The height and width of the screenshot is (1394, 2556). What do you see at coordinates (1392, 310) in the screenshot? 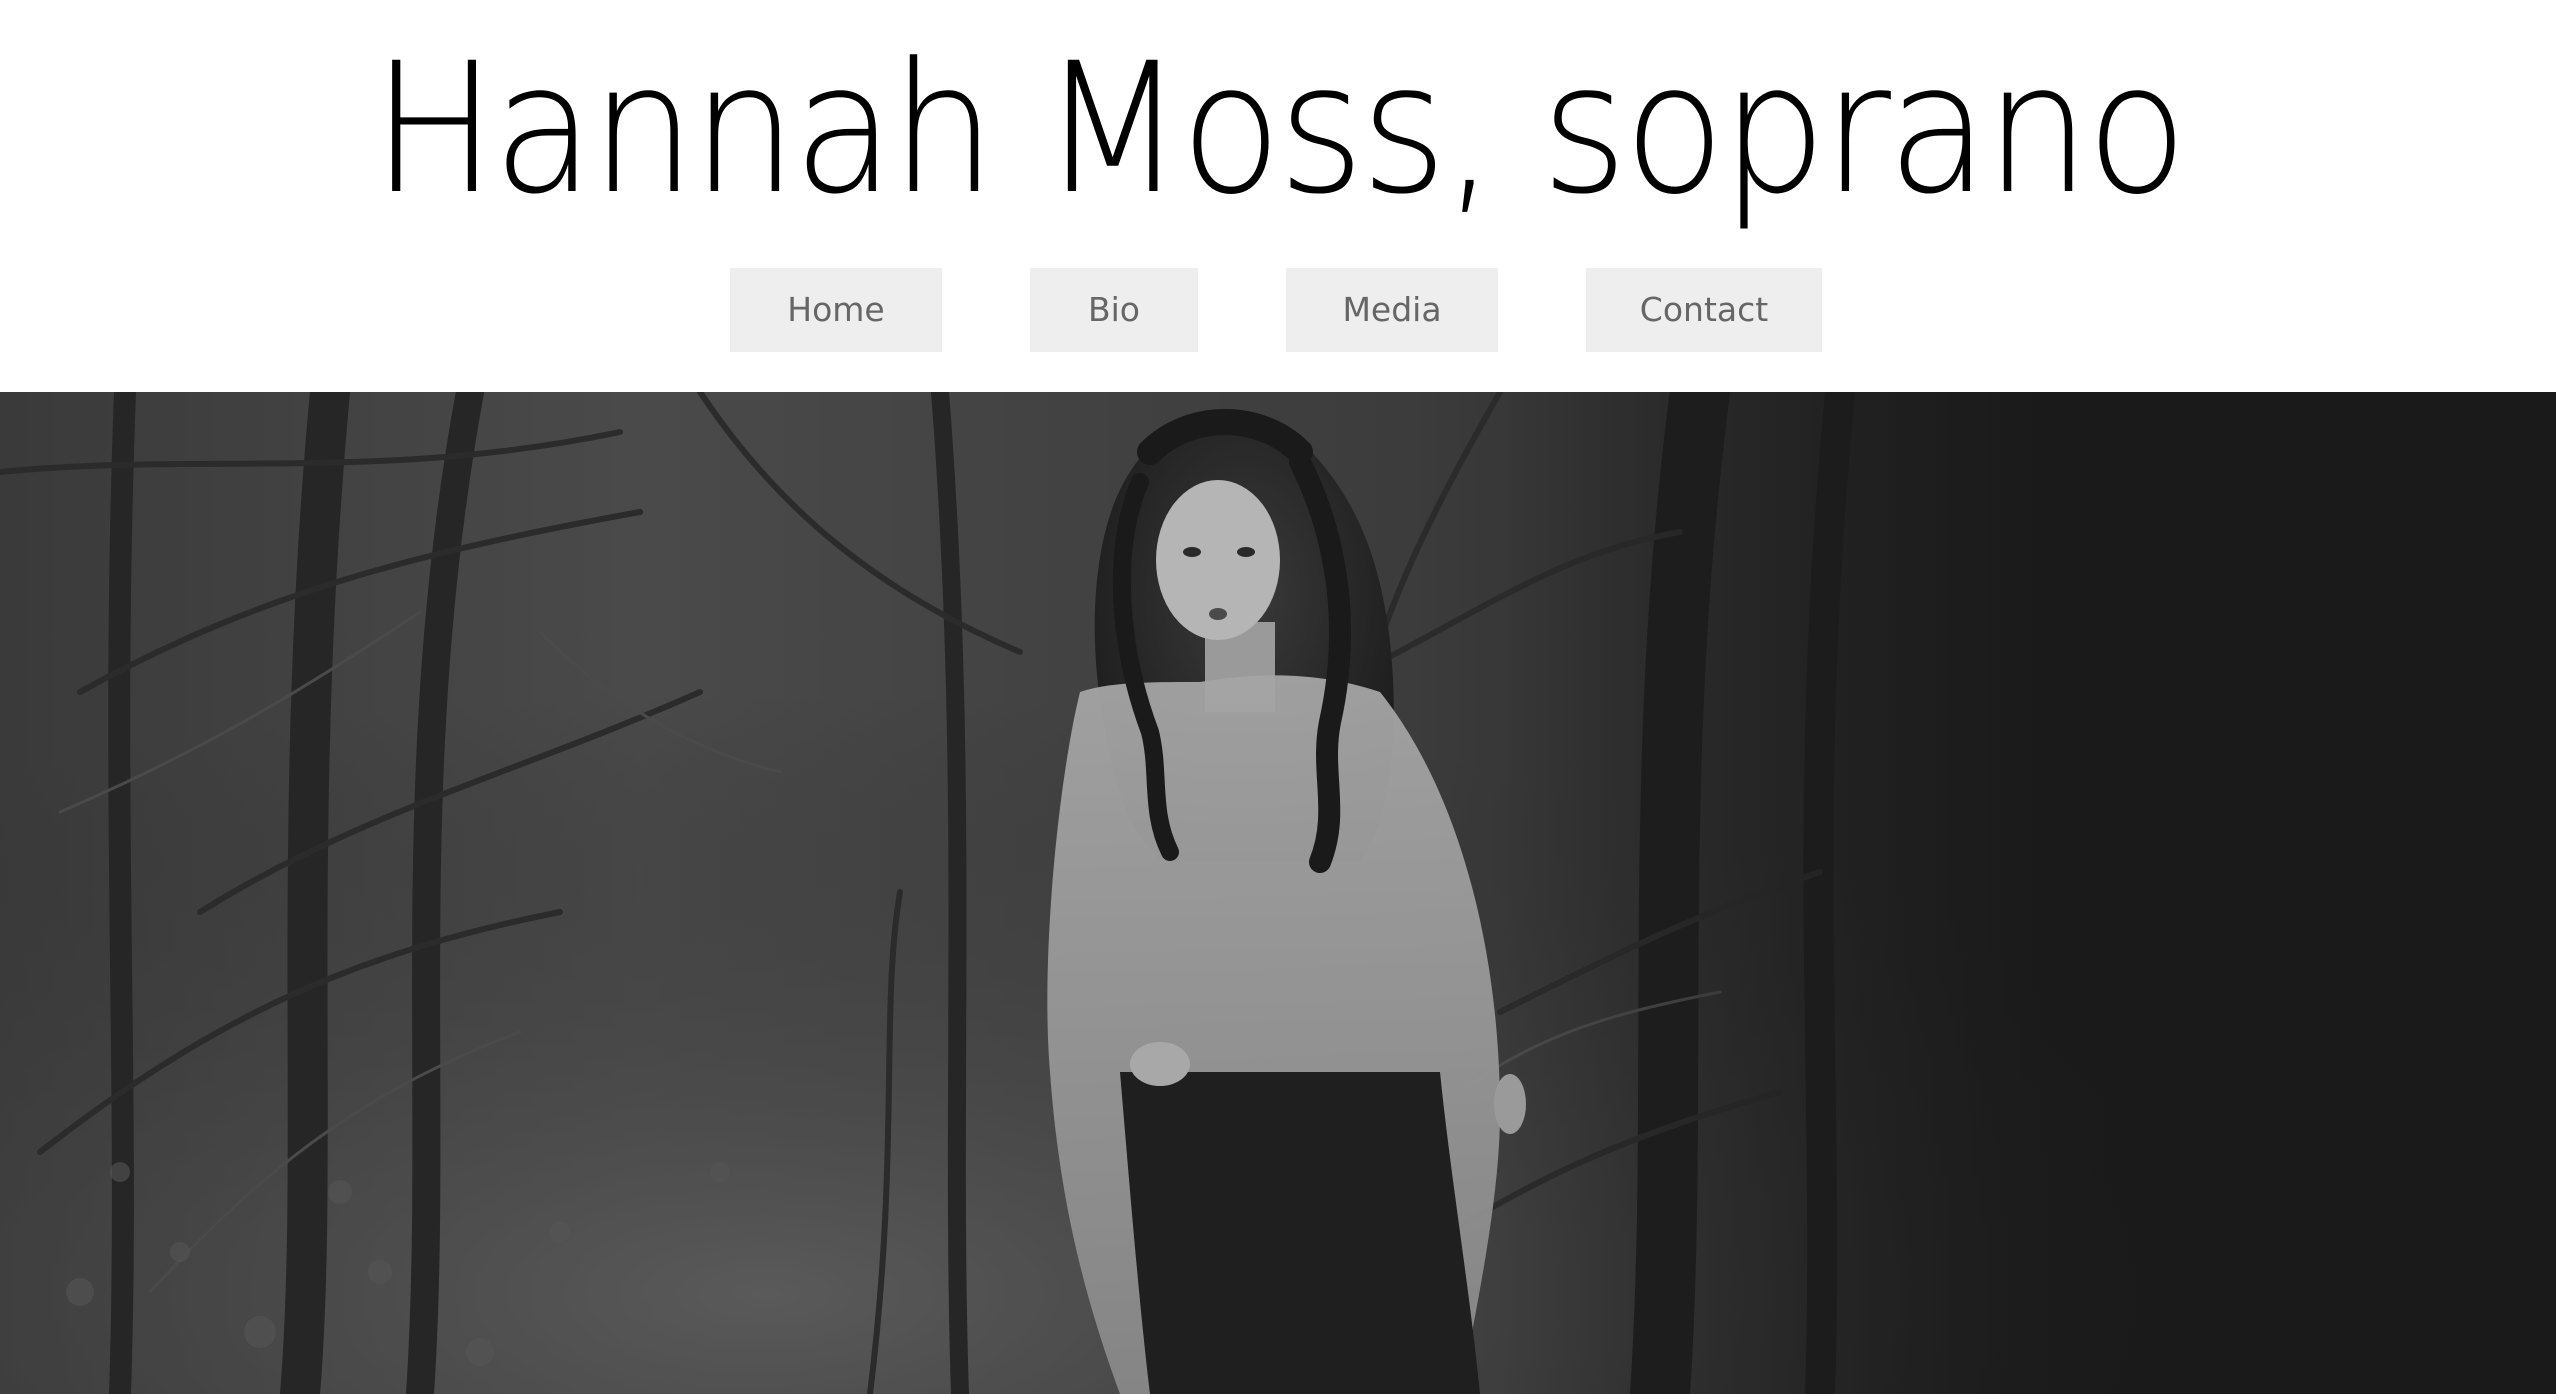
I see `nav-media-button: Media` at bounding box center [1392, 310].